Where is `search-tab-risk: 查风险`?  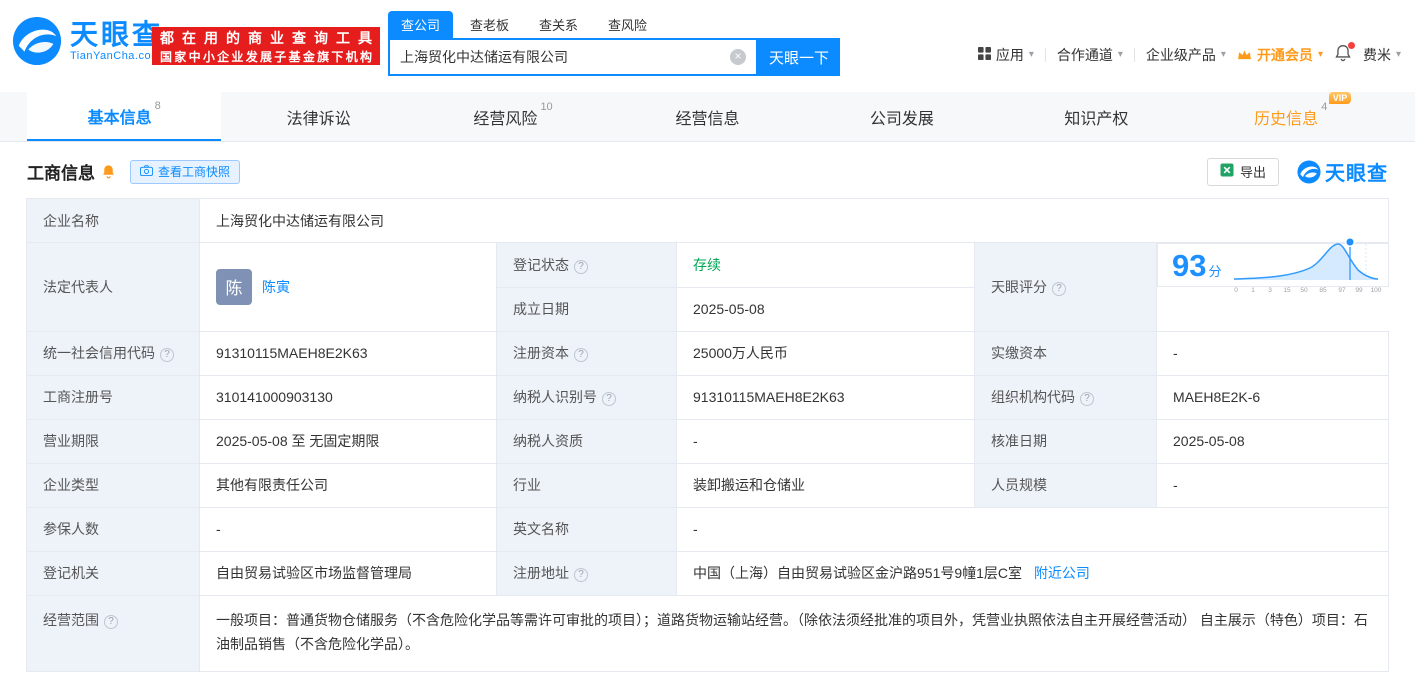
search-tab-risk: 查风险 is located at coordinates (627, 24).